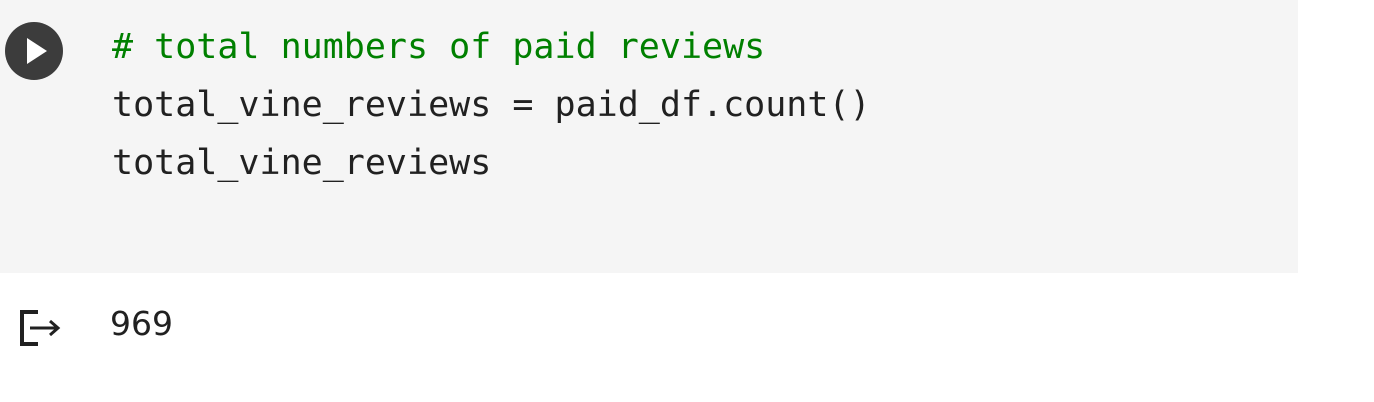 This screenshot has height=402, width=1374. I want to click on play-icon, so click(37, 51).